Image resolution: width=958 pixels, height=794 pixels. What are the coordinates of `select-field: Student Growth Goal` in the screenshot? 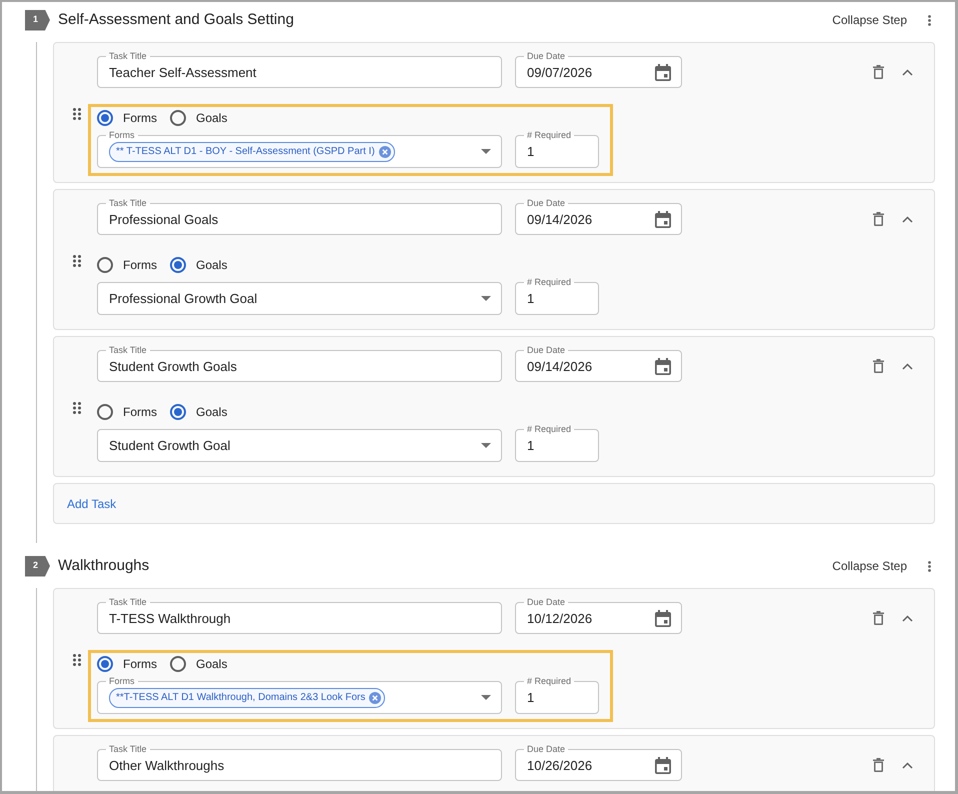 It's located at (299, 445).